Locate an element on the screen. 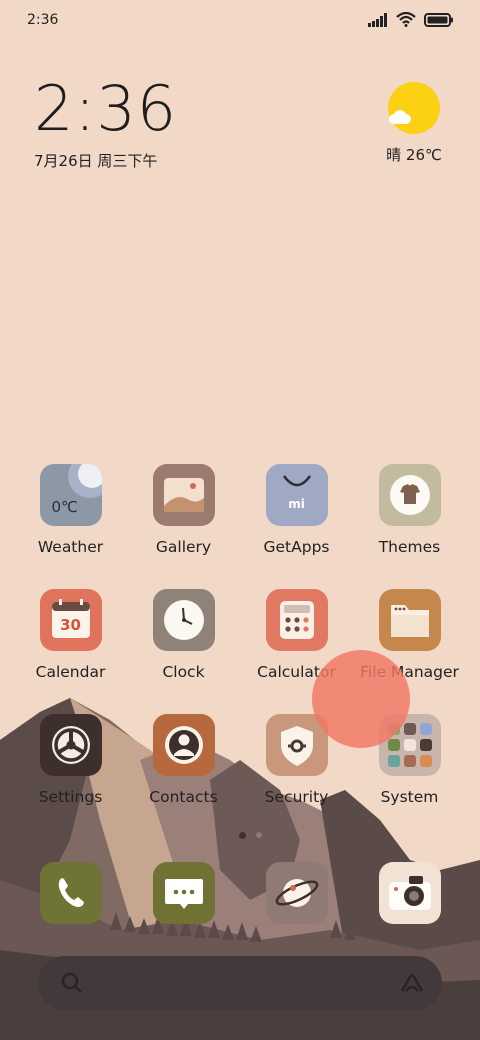 The image size is (480, 1040). contacts-icon is located at coordinates (183, 745).